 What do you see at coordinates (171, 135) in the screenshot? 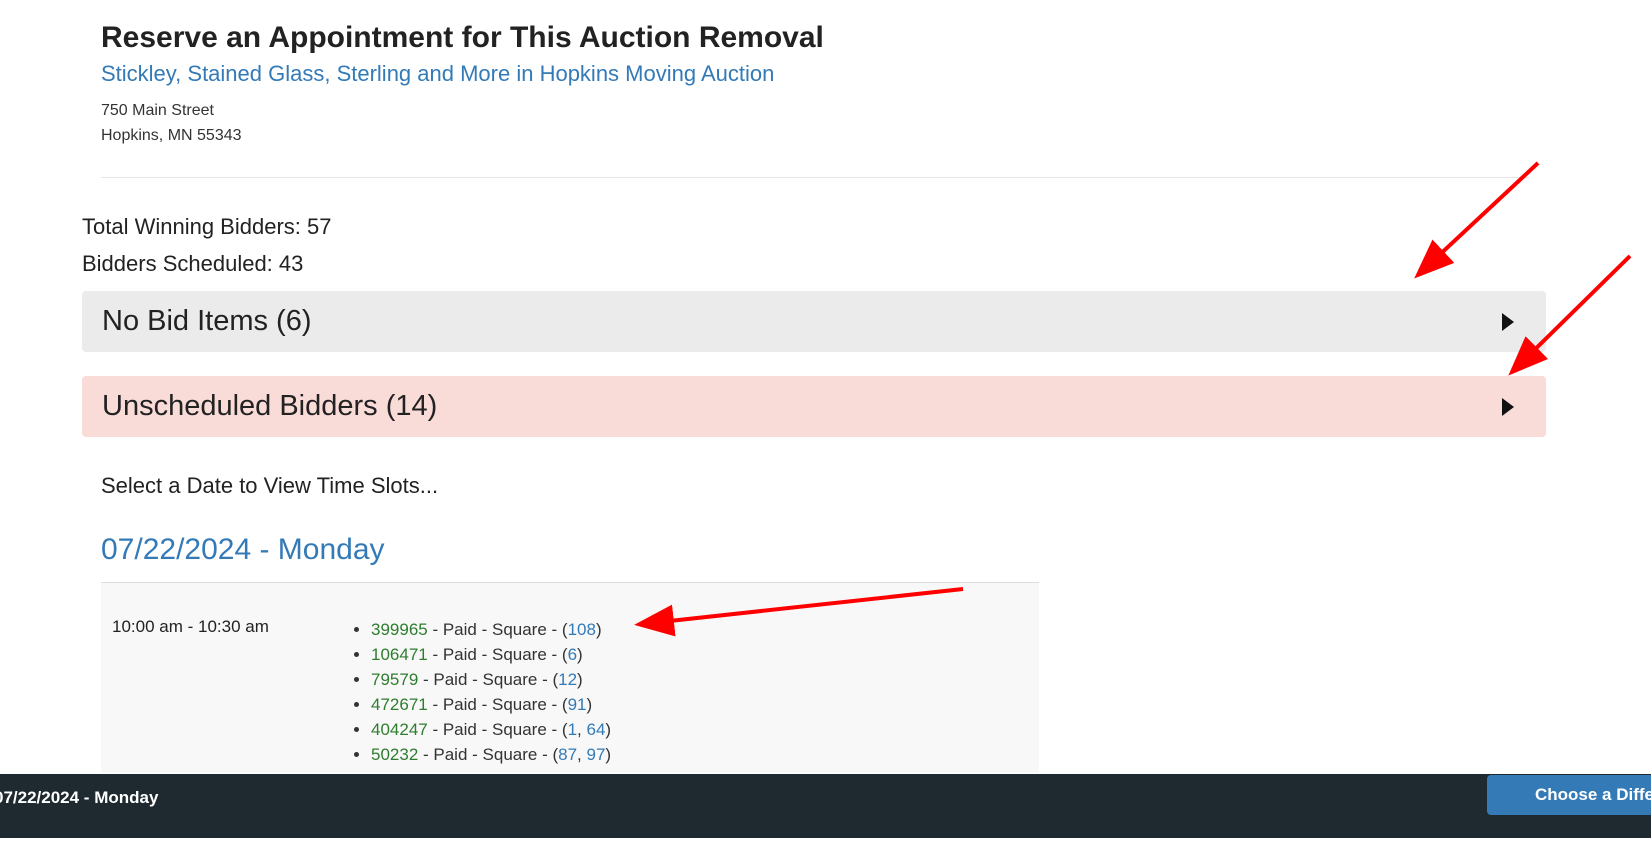
I see `address-line-2: Hopkins, MN 55343` at bounding box center [171, 135].